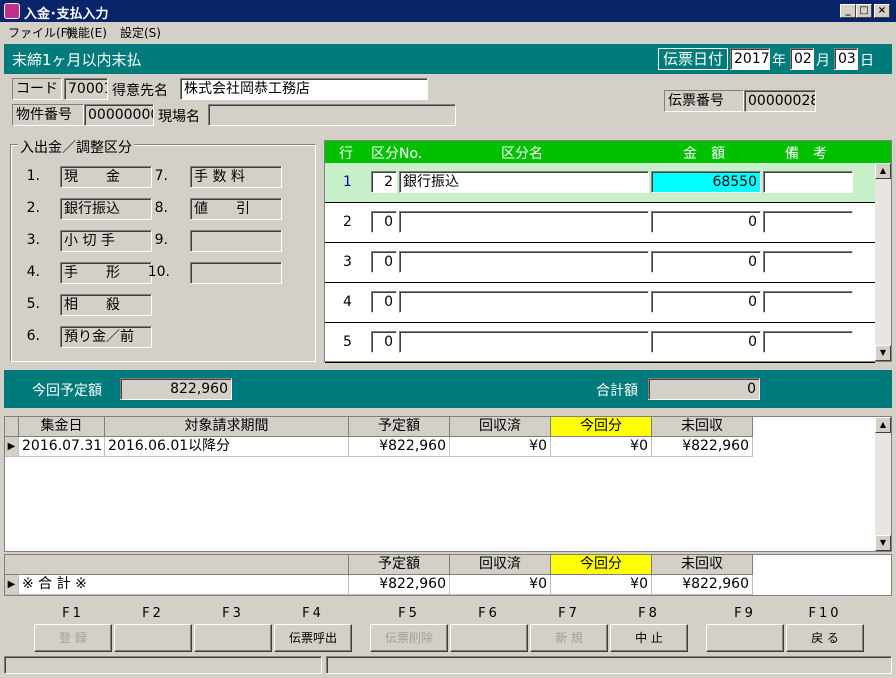  Describe the element at coordinates (702, 447) in the screenshot. I see `billing-cell: ¥822,960` at that location.